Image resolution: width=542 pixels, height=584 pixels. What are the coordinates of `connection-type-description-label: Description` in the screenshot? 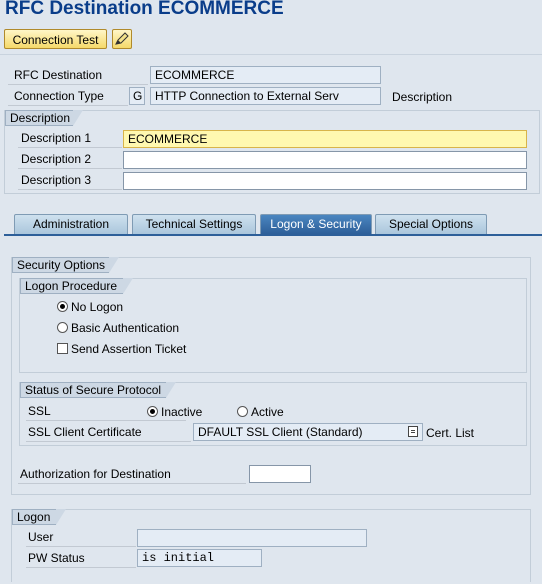 It's located at (422, 97).